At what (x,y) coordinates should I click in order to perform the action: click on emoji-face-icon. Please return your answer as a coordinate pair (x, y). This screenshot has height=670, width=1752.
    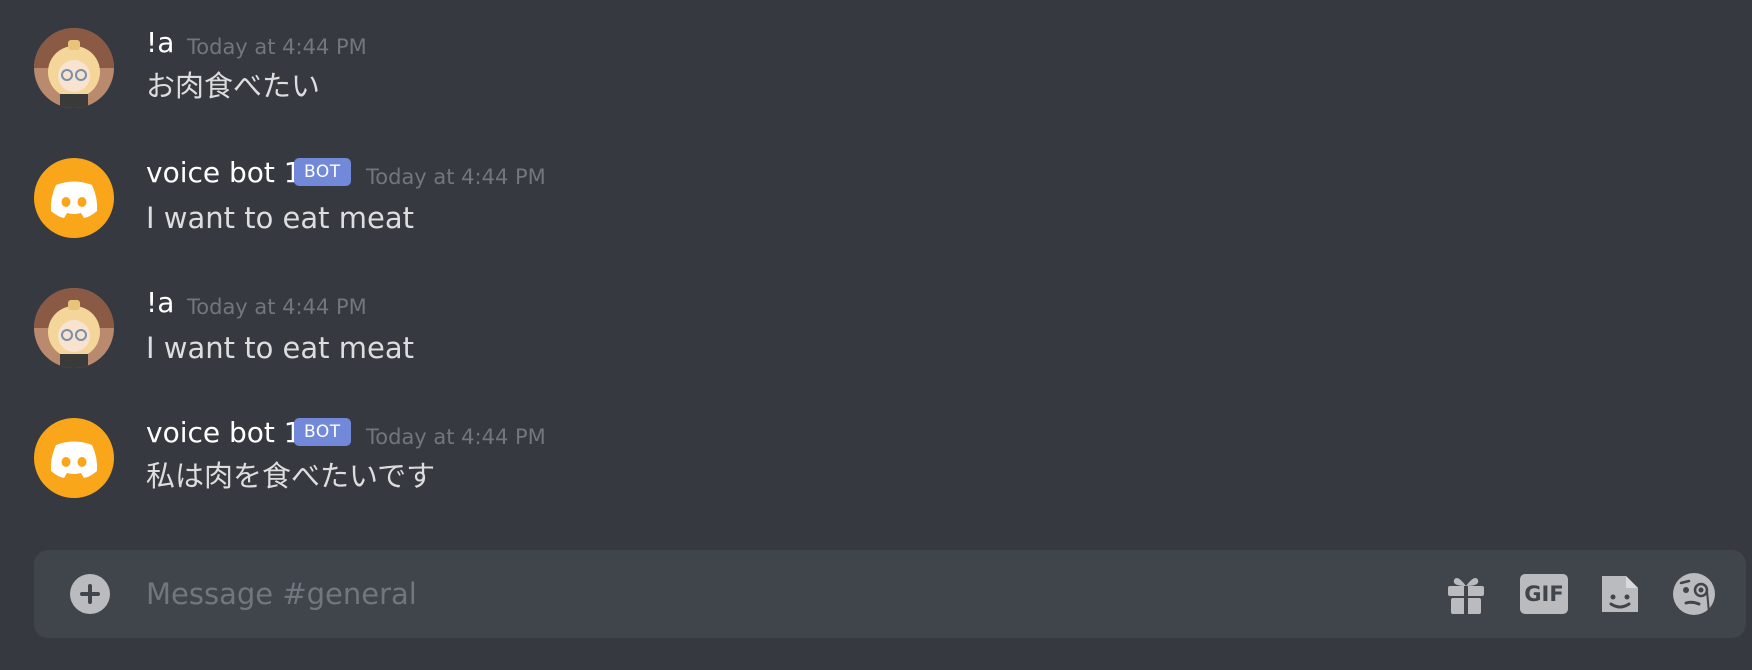
    Looking at the image, I should click on (1694, 594).